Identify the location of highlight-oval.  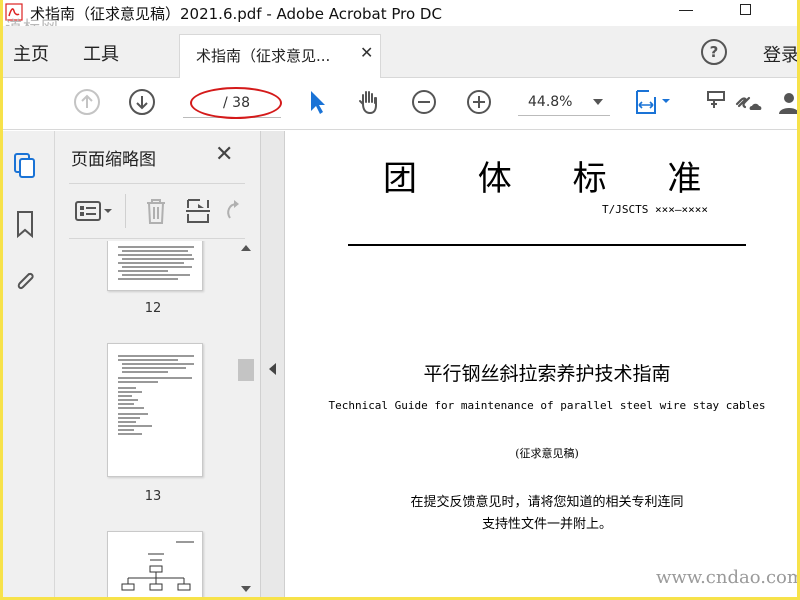
(236, 103).